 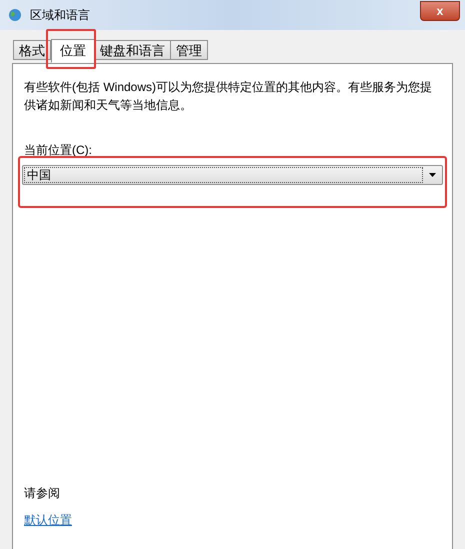 What do you see at coordinates (48, 520) in the screenshot?
I see `default-location-link: 默认位置` at bounding box center [48, 520].